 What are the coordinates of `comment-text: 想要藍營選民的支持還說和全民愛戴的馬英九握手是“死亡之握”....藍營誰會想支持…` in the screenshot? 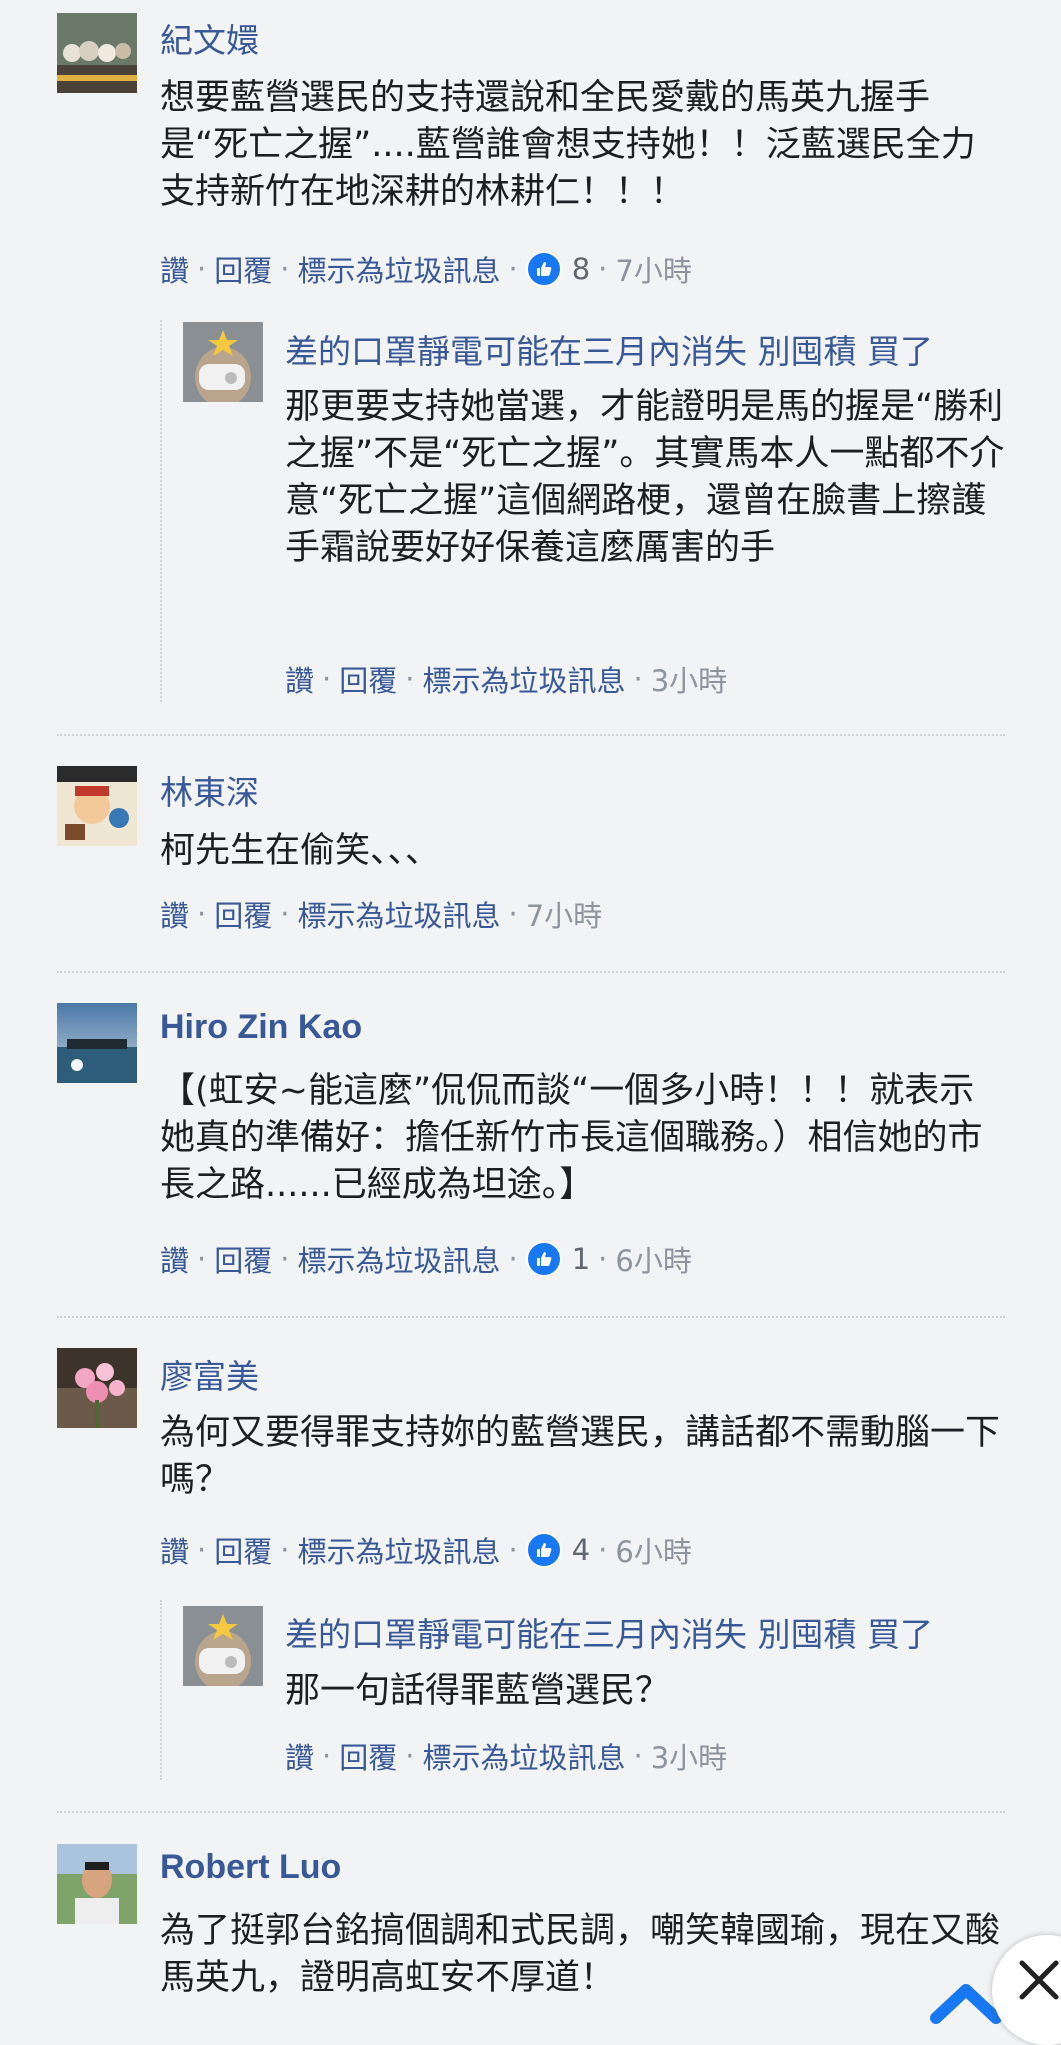 It's located at (568, 145).